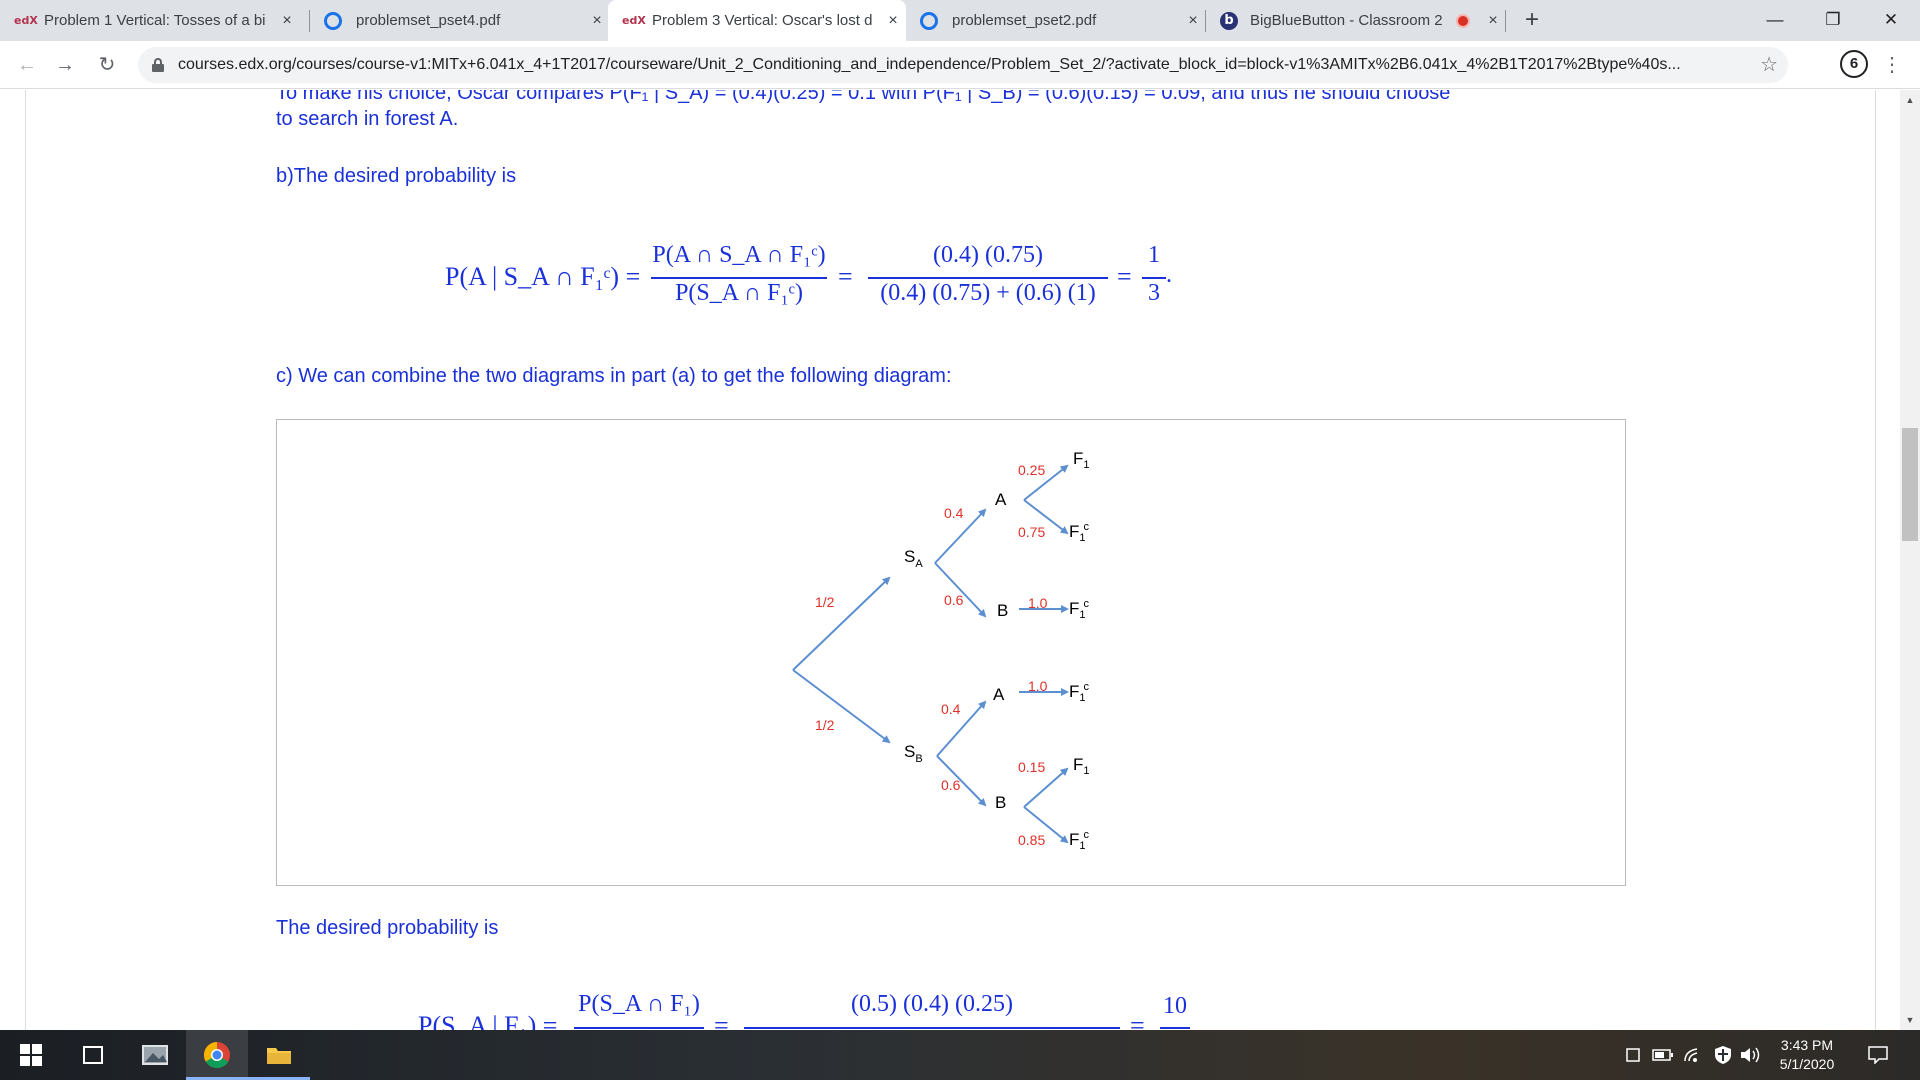 This screenshot has height=1086, width=1920. What do you see at coordinates (639, 1004) in the screenshot?
I see `eq-c-num1: P(S_A ∩ F₁)` at bounding box center [639, 1004].